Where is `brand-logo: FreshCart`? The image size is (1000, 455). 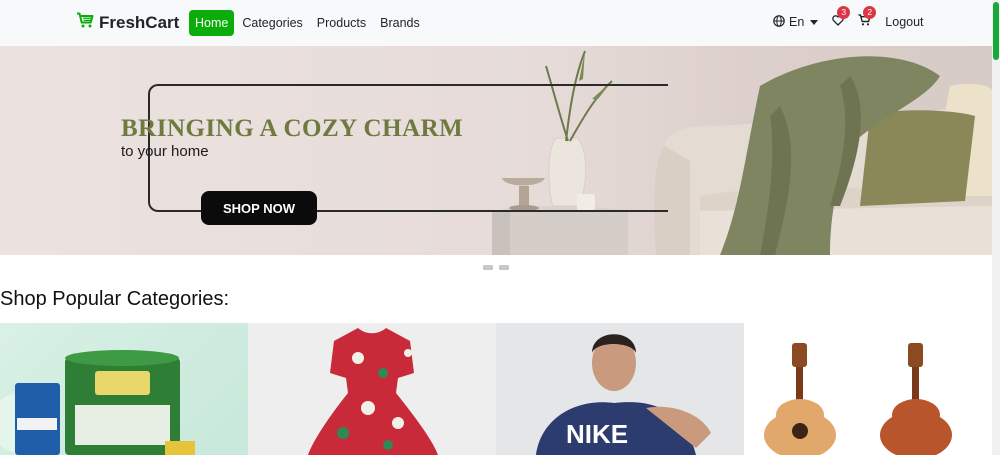
brand-logo: FreshCart is located at coordinates (127, 22).